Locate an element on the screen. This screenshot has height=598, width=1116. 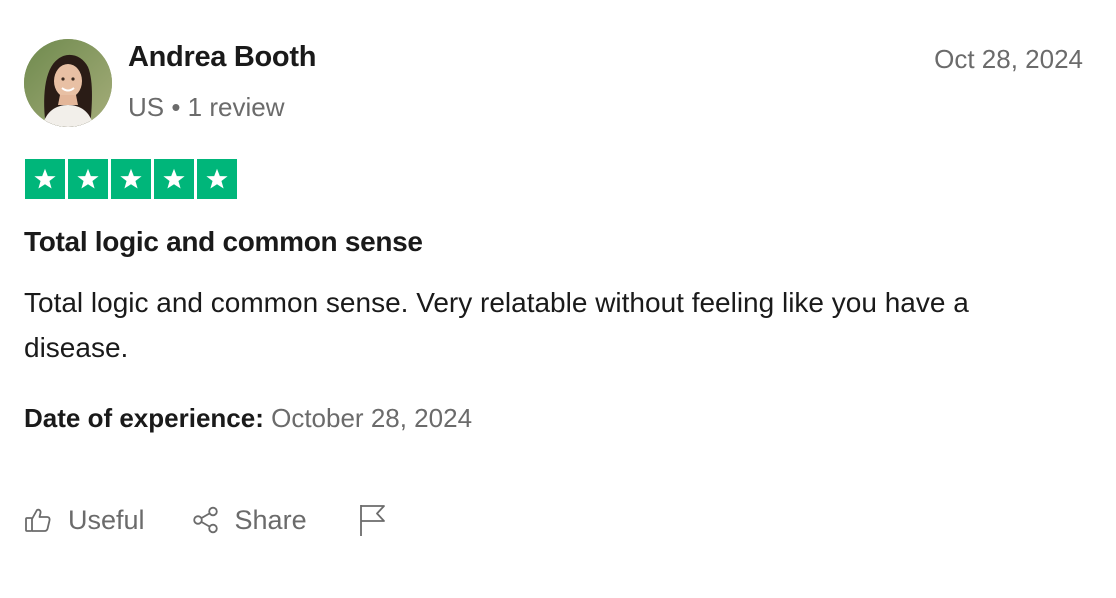
author-name: Andrea Booth is located at coordinates (222, 57).